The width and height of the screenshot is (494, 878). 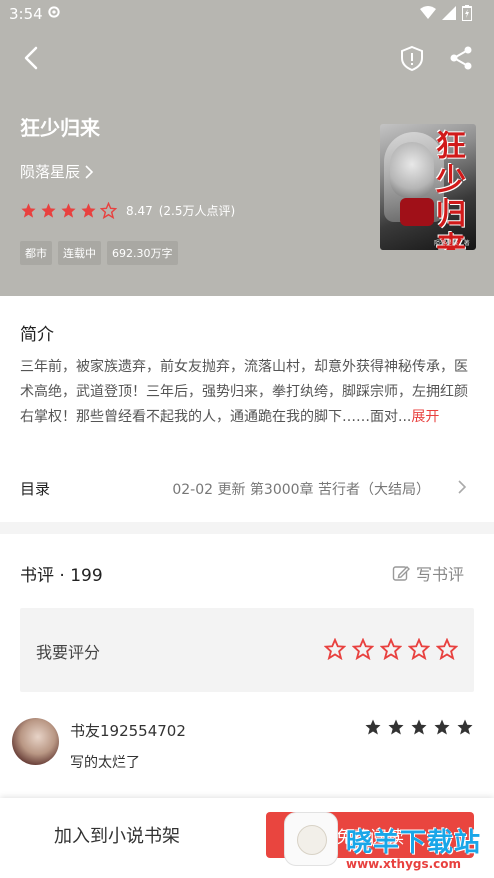 What do you see at coordinates (401, 573) in the screenshot?
I see `edit-icon` at bounding box center [401, 573].